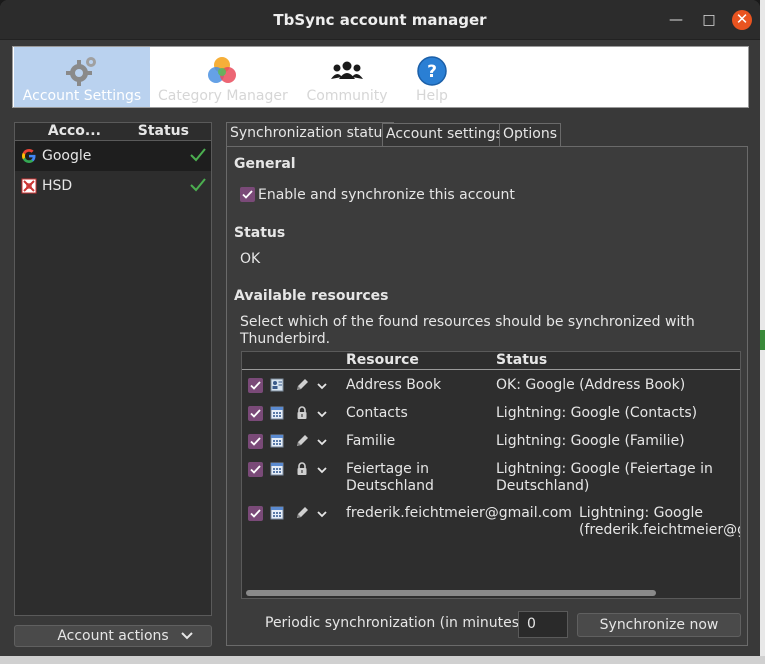 The image size is (765, 664). Describe the element at coordinates (660, 530) in the screenshot. I see `resource-status: (frederik.feichtmeier@g` at that location.